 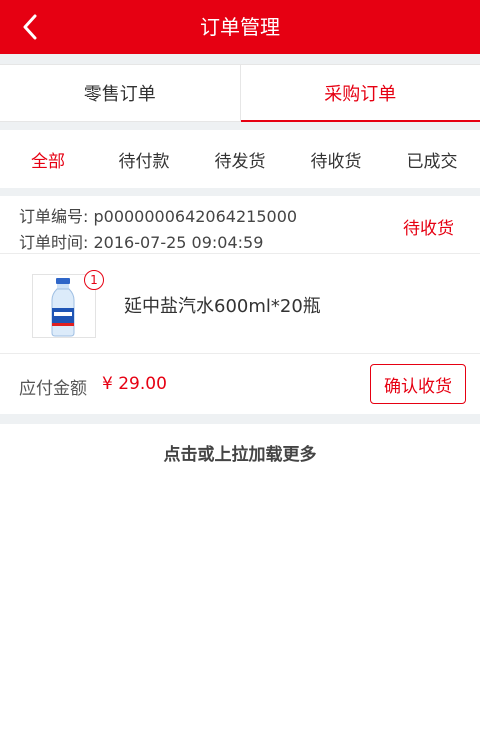 What do you see at coordinates (134, 384) in the screenshot?
I see `amount-value: ¥ 29.00` at bounding box center [134, 384].